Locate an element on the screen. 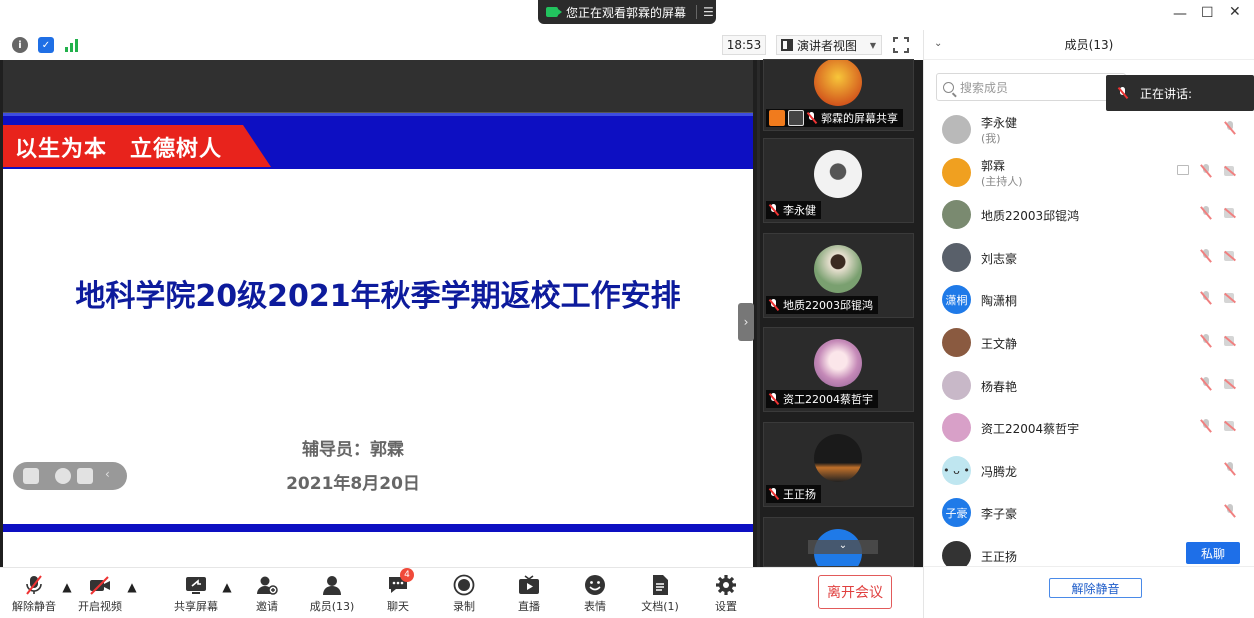  signal-icon is located at coordinates (72, 45).